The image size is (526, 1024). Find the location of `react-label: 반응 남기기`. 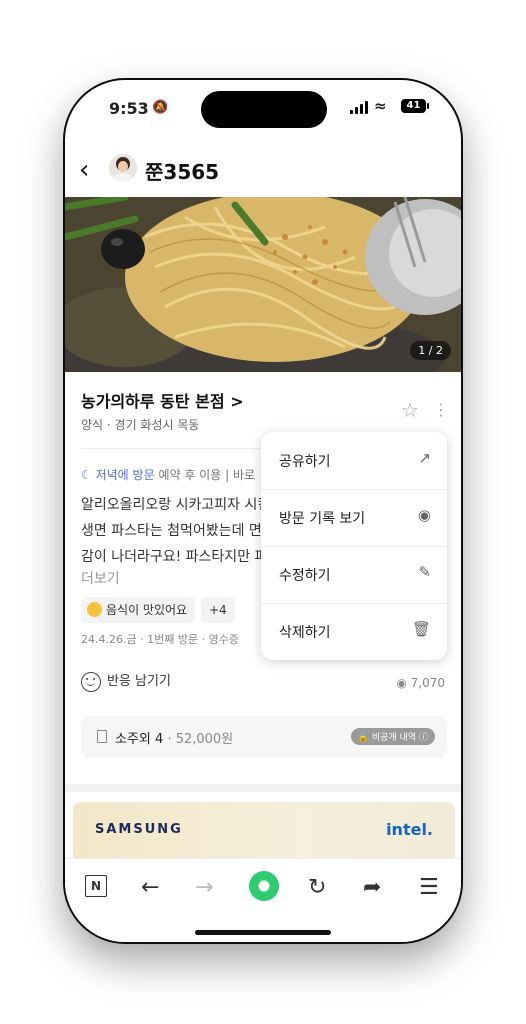

react-label: 반응 남기기 is located at coordinates (139, 681).